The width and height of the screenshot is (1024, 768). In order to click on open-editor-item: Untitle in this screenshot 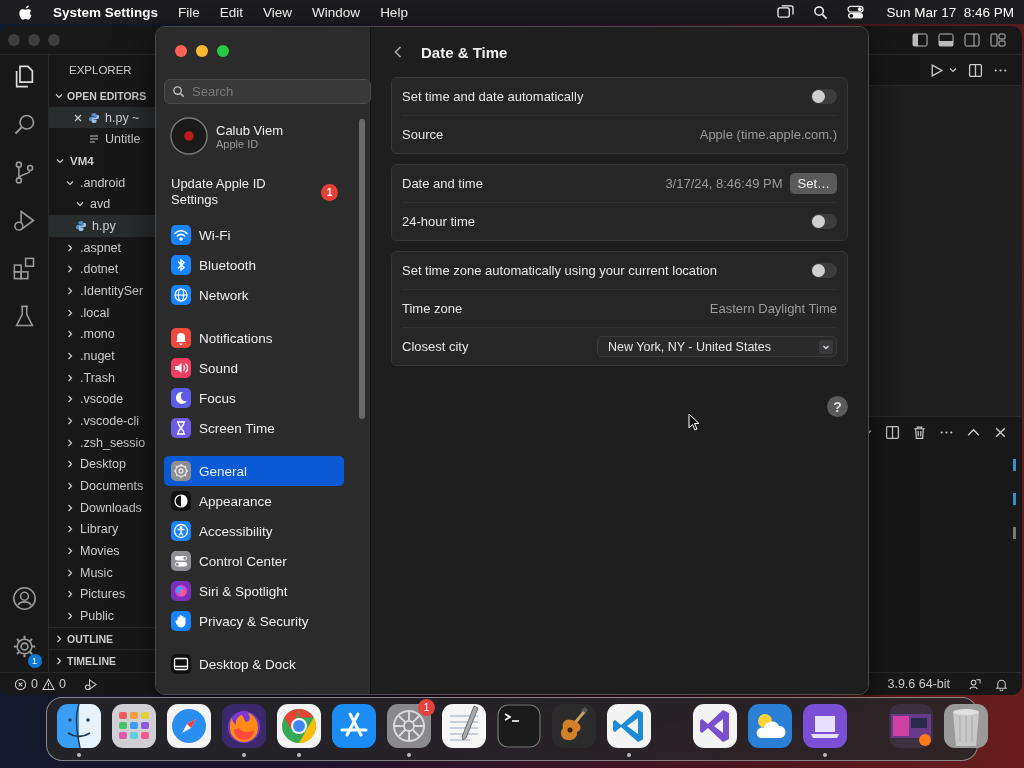, I will do `click(102, 139)`.